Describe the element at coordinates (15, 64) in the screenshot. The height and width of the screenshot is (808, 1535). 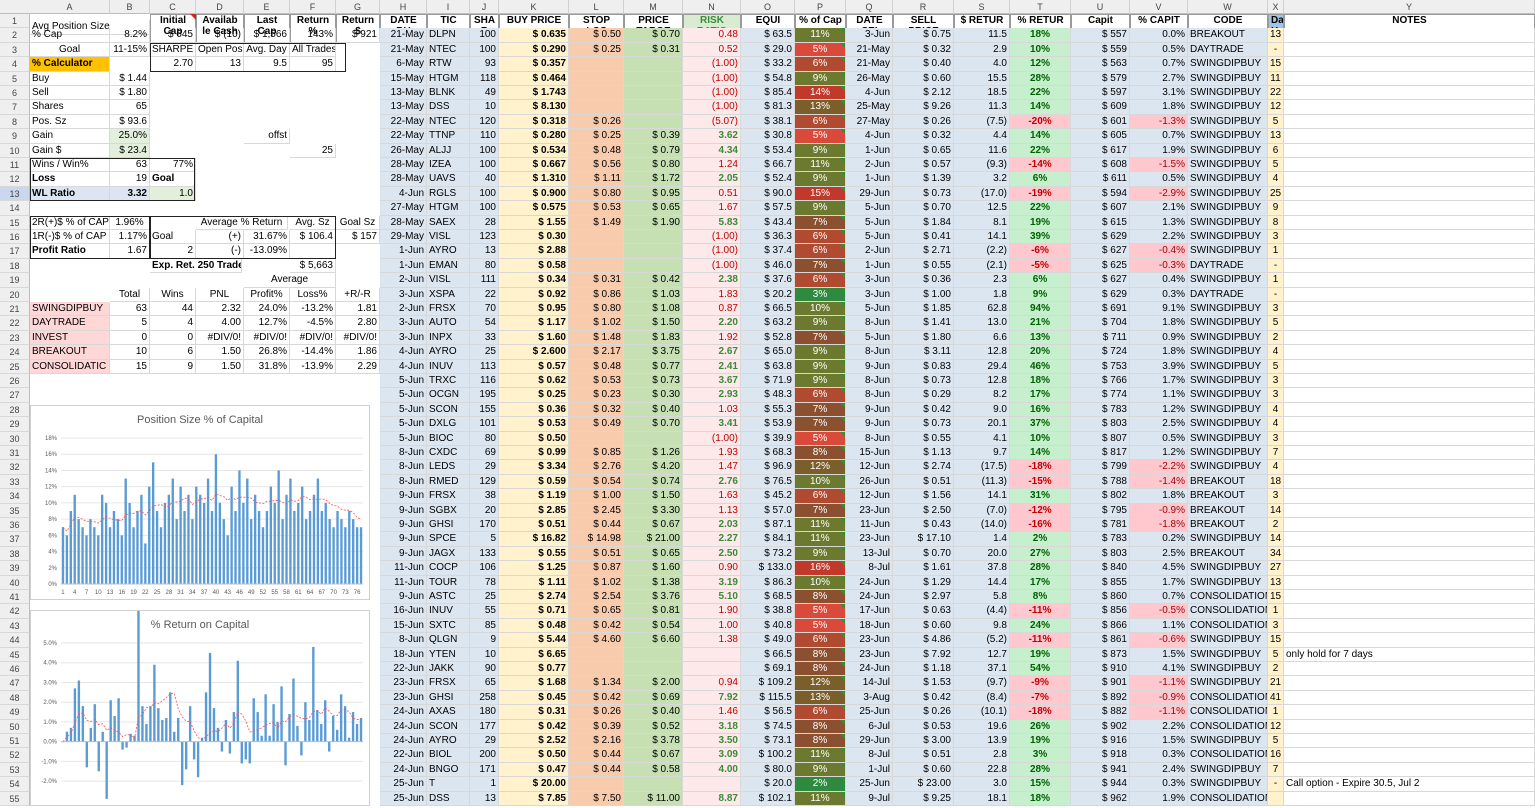
I see `row-header-4: 4` at that location.